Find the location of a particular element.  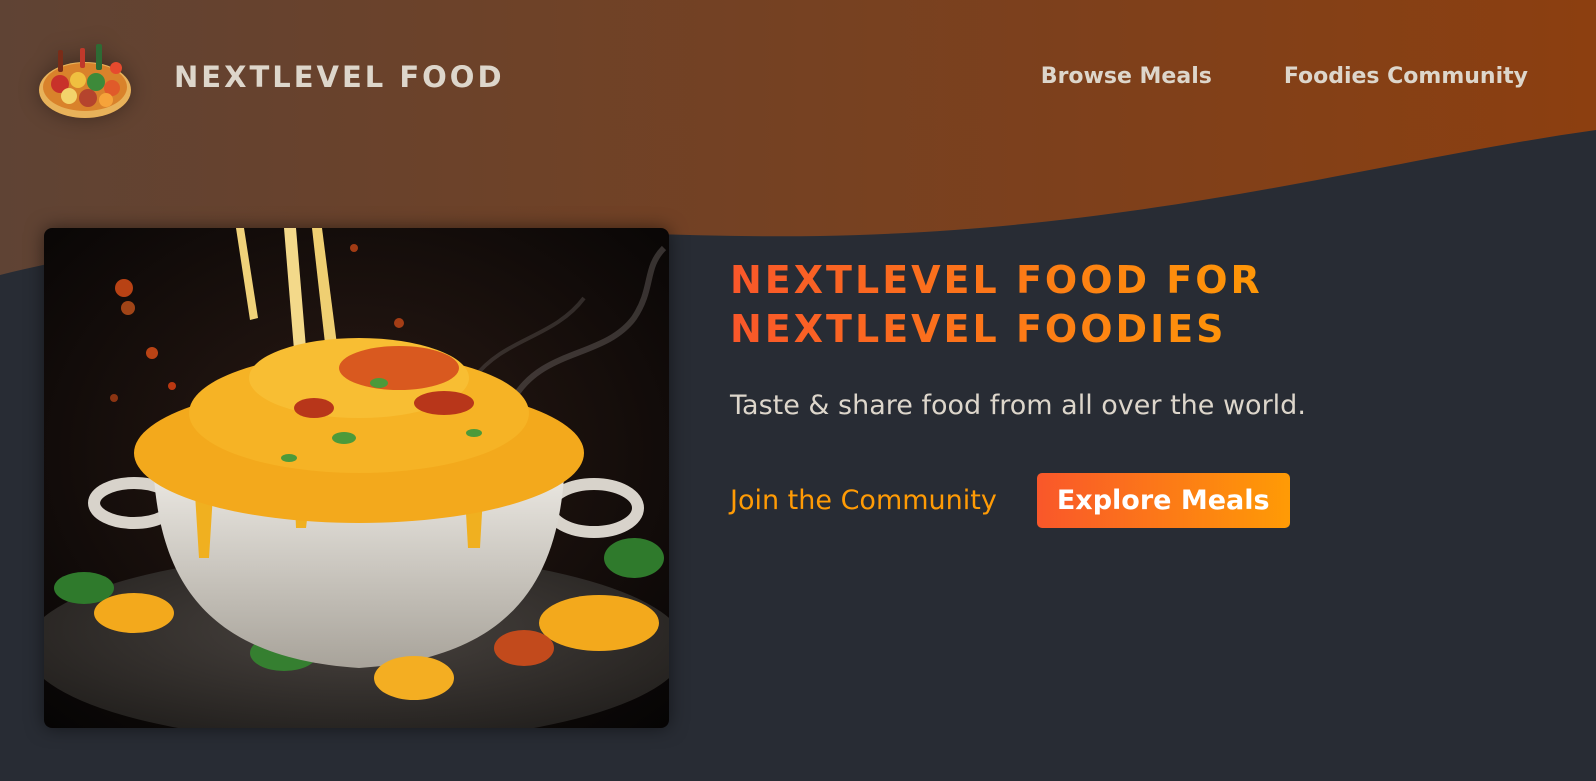

logo-text: NEXTLEVEL FOOD is located at coordinates (339, 77).